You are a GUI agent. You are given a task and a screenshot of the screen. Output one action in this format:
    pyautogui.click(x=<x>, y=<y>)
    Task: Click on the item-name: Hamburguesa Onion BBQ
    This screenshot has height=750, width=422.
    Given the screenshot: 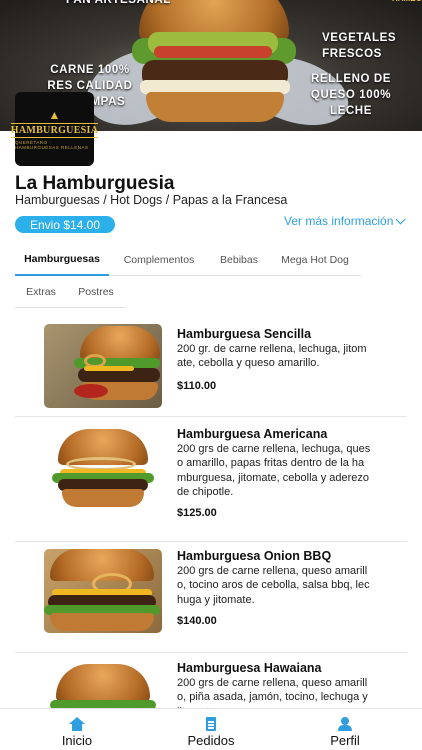 What is the action you would take?
    pyautogui.click(x=254, y=556)
    